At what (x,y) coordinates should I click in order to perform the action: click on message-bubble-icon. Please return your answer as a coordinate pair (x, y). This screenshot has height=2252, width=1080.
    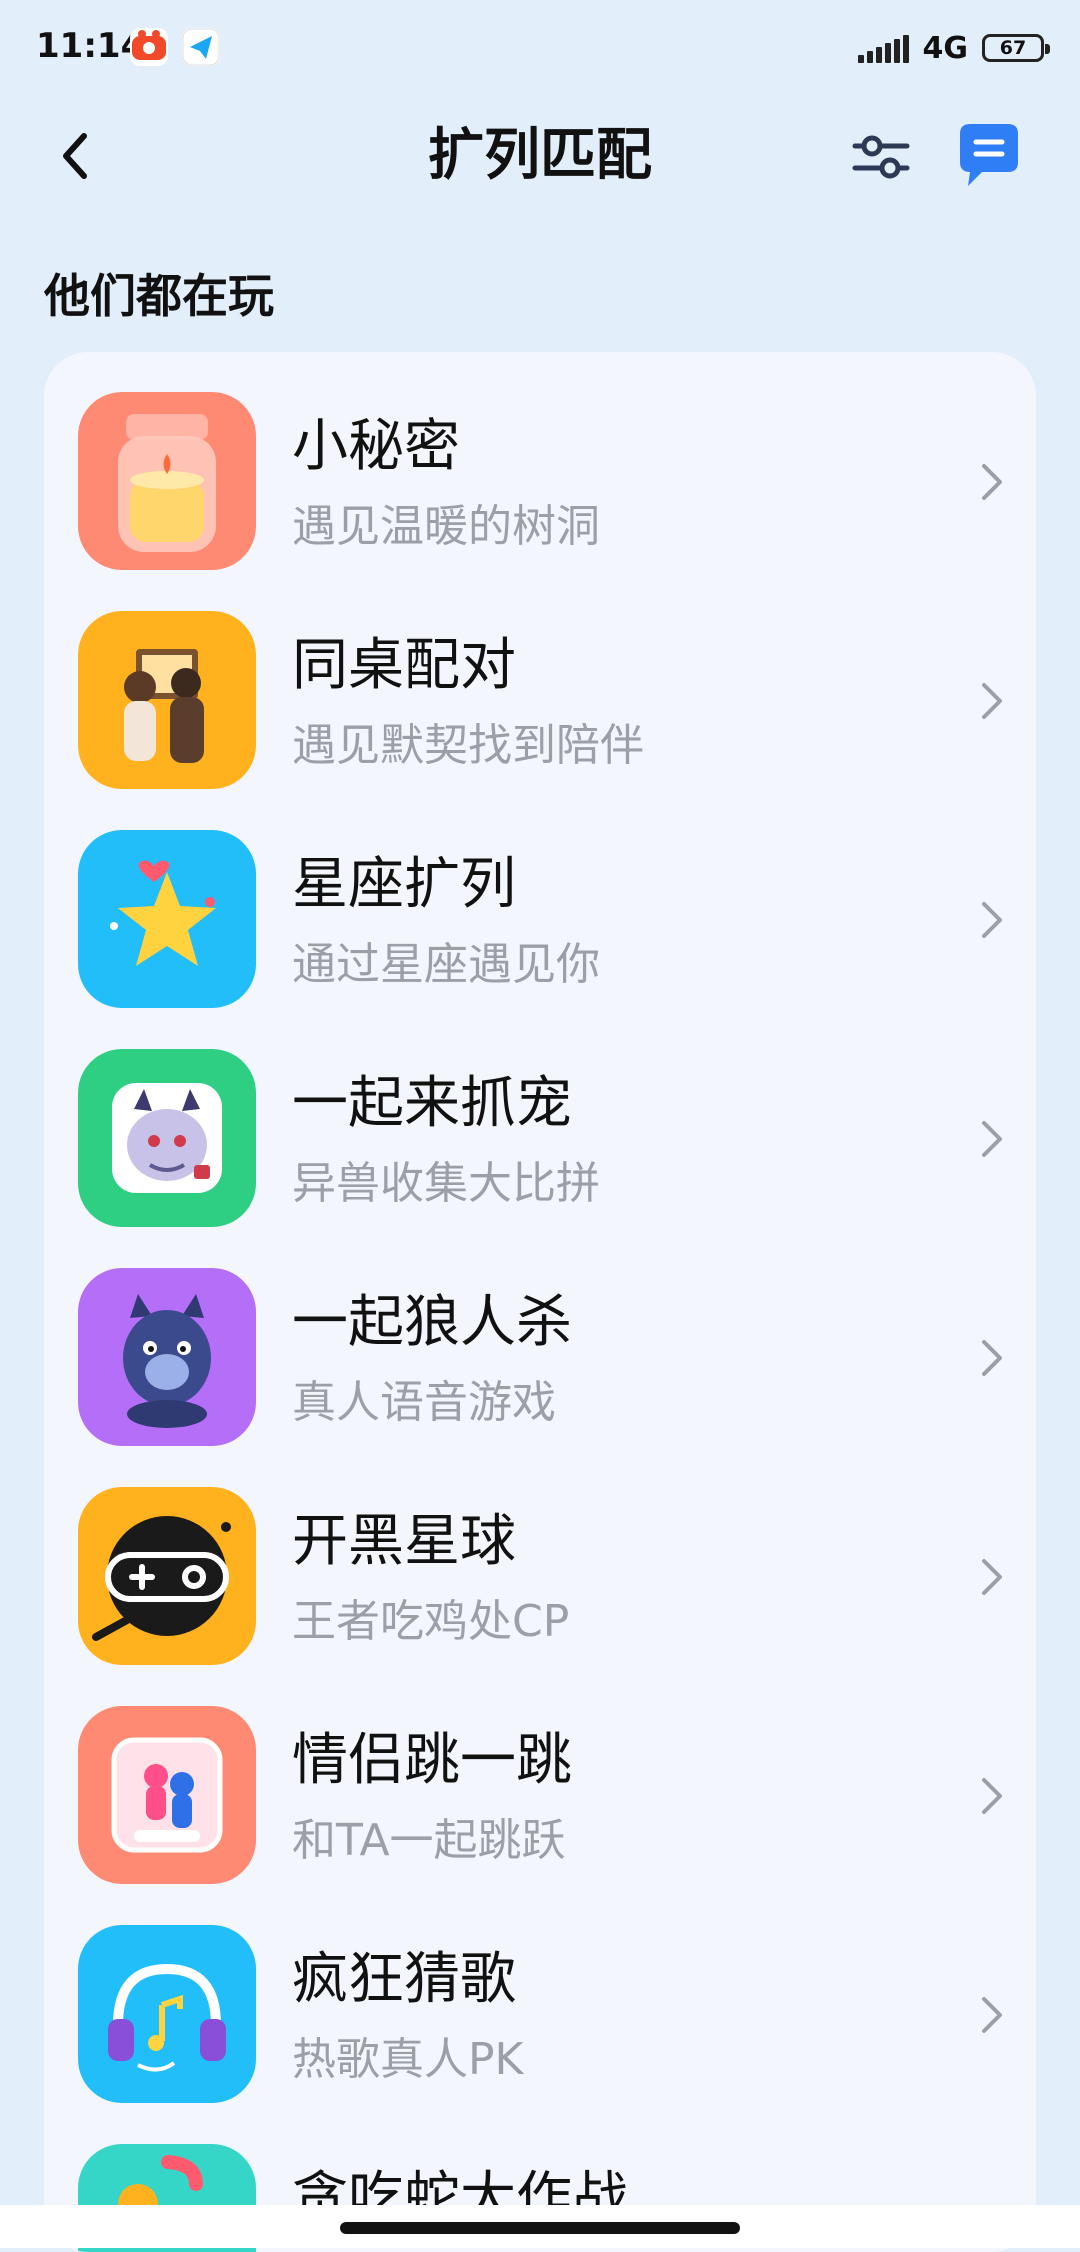
    Looking at the image, I should click on (989, 155).